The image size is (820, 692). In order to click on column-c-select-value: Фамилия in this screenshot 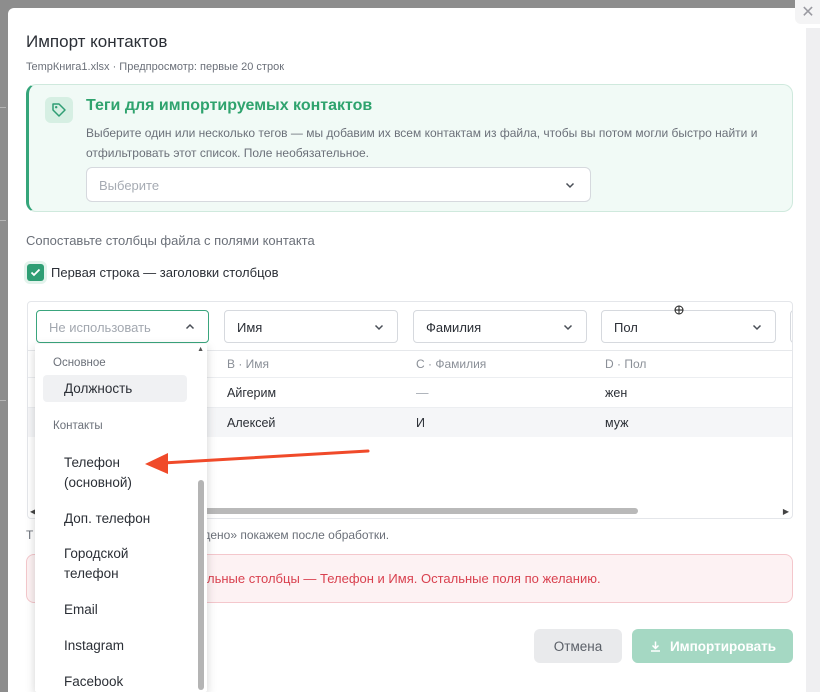, I will do `click(454, 327)`.